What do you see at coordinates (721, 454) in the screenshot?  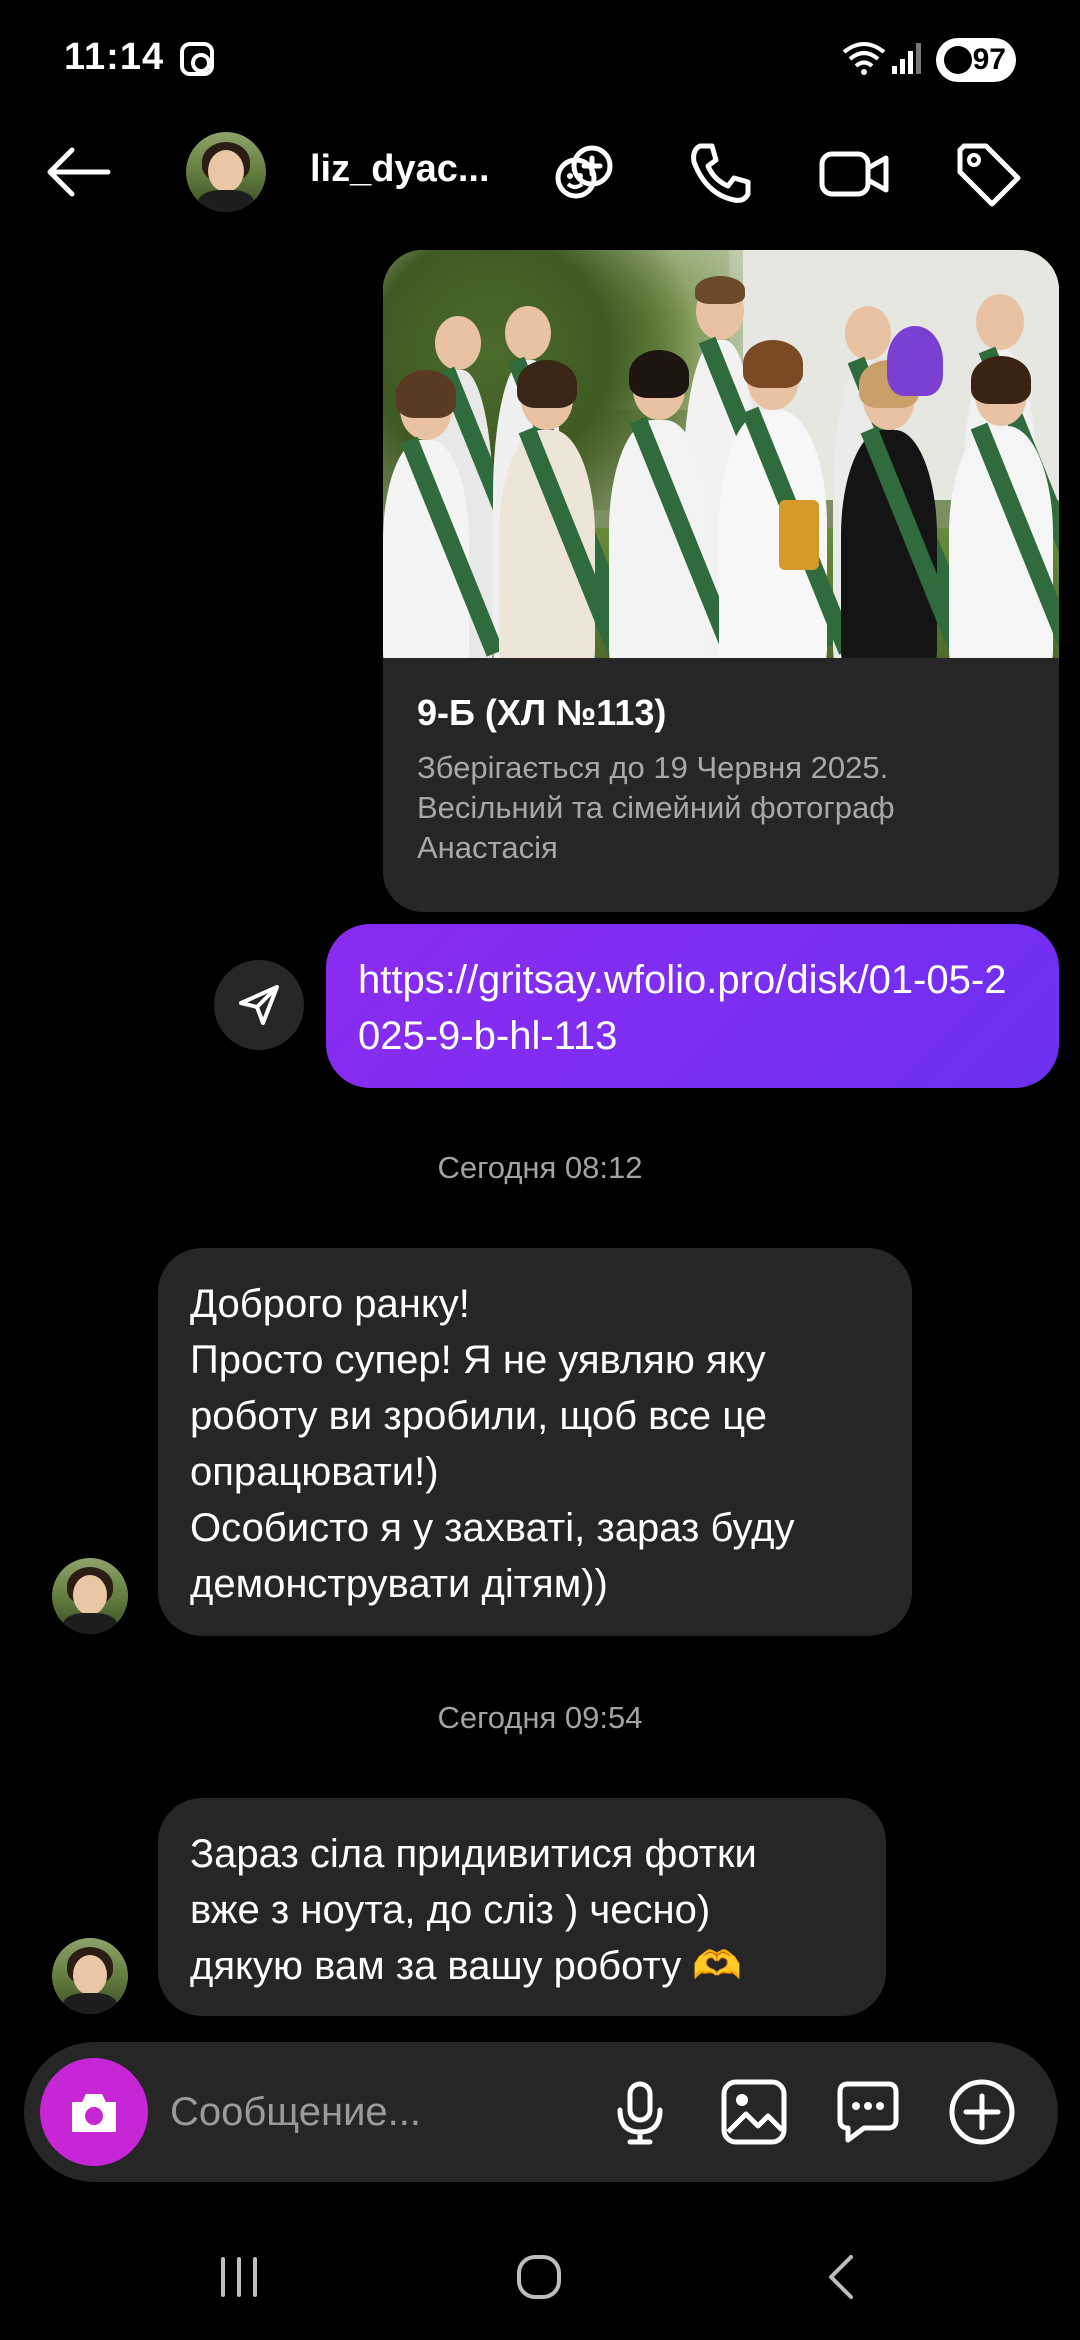 I see `graduation-photo` at bounding box center [721, 454].